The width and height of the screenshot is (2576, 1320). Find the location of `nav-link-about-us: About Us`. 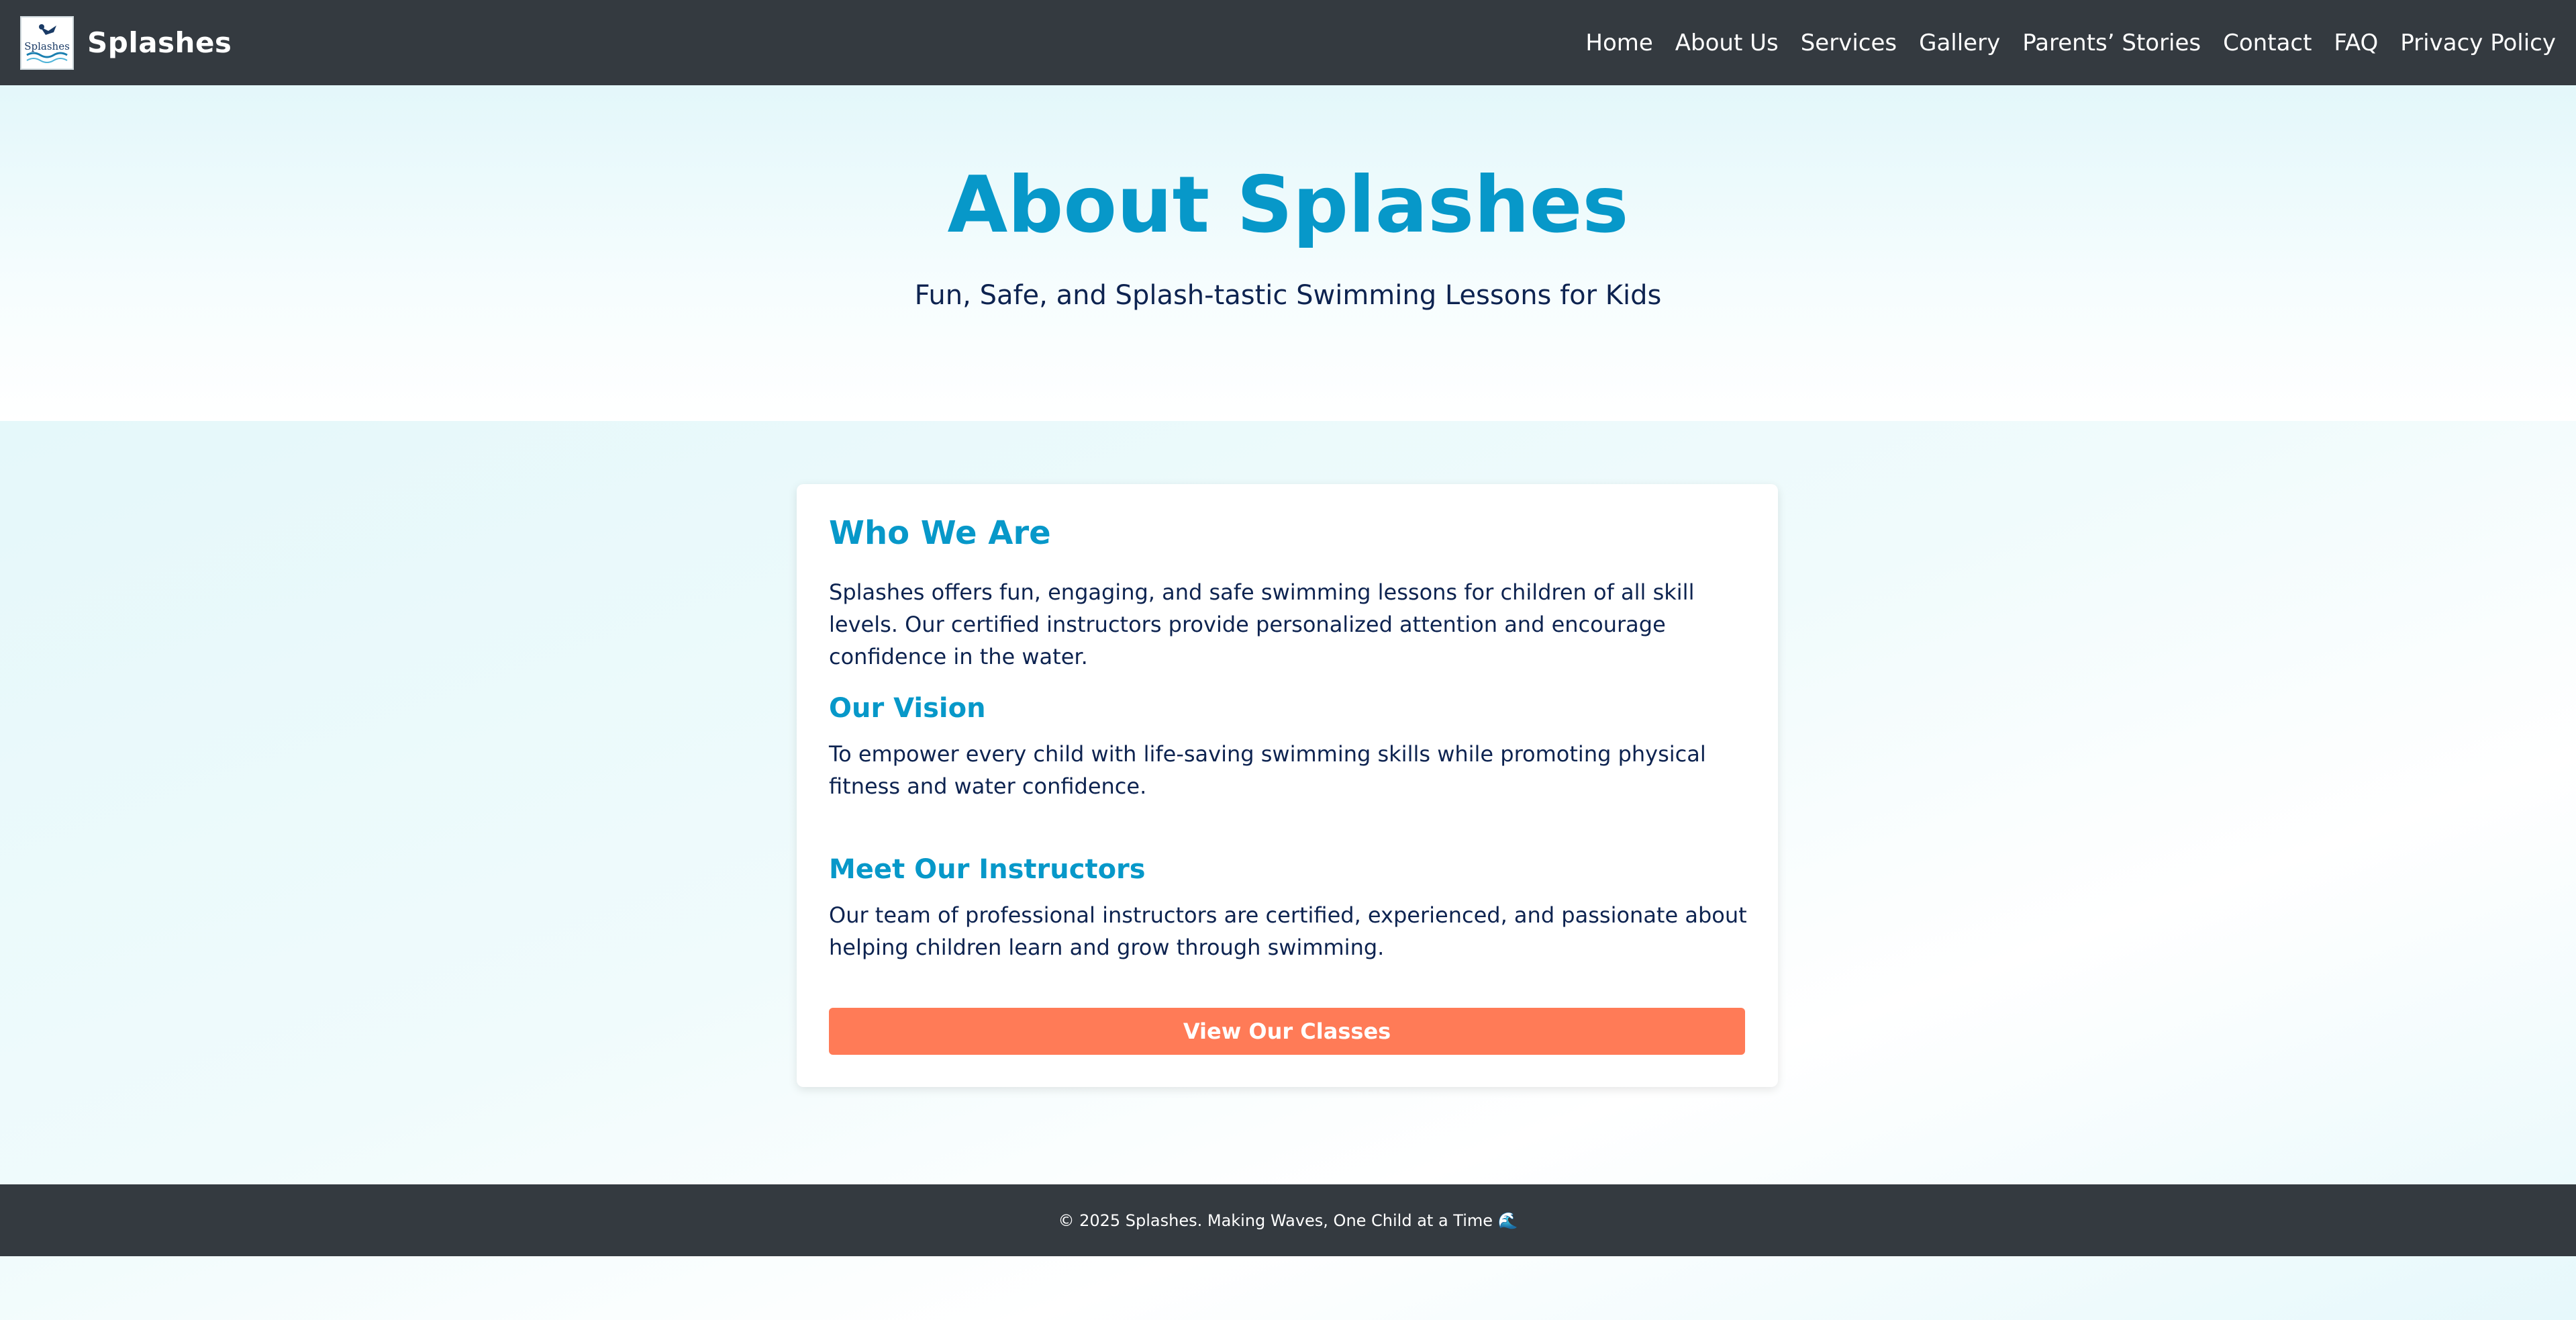

nav-link-about-us: About Us is located at coordinates (1727, 43).